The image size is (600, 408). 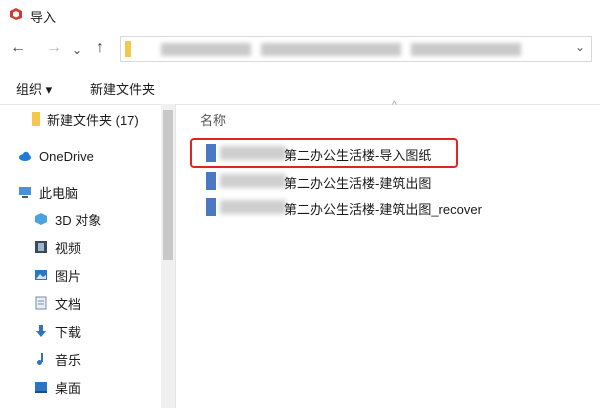 What do you see at coordinates (41, 303) in the screenshot?
I see `documents-icon` at bounding box center [41, 303].